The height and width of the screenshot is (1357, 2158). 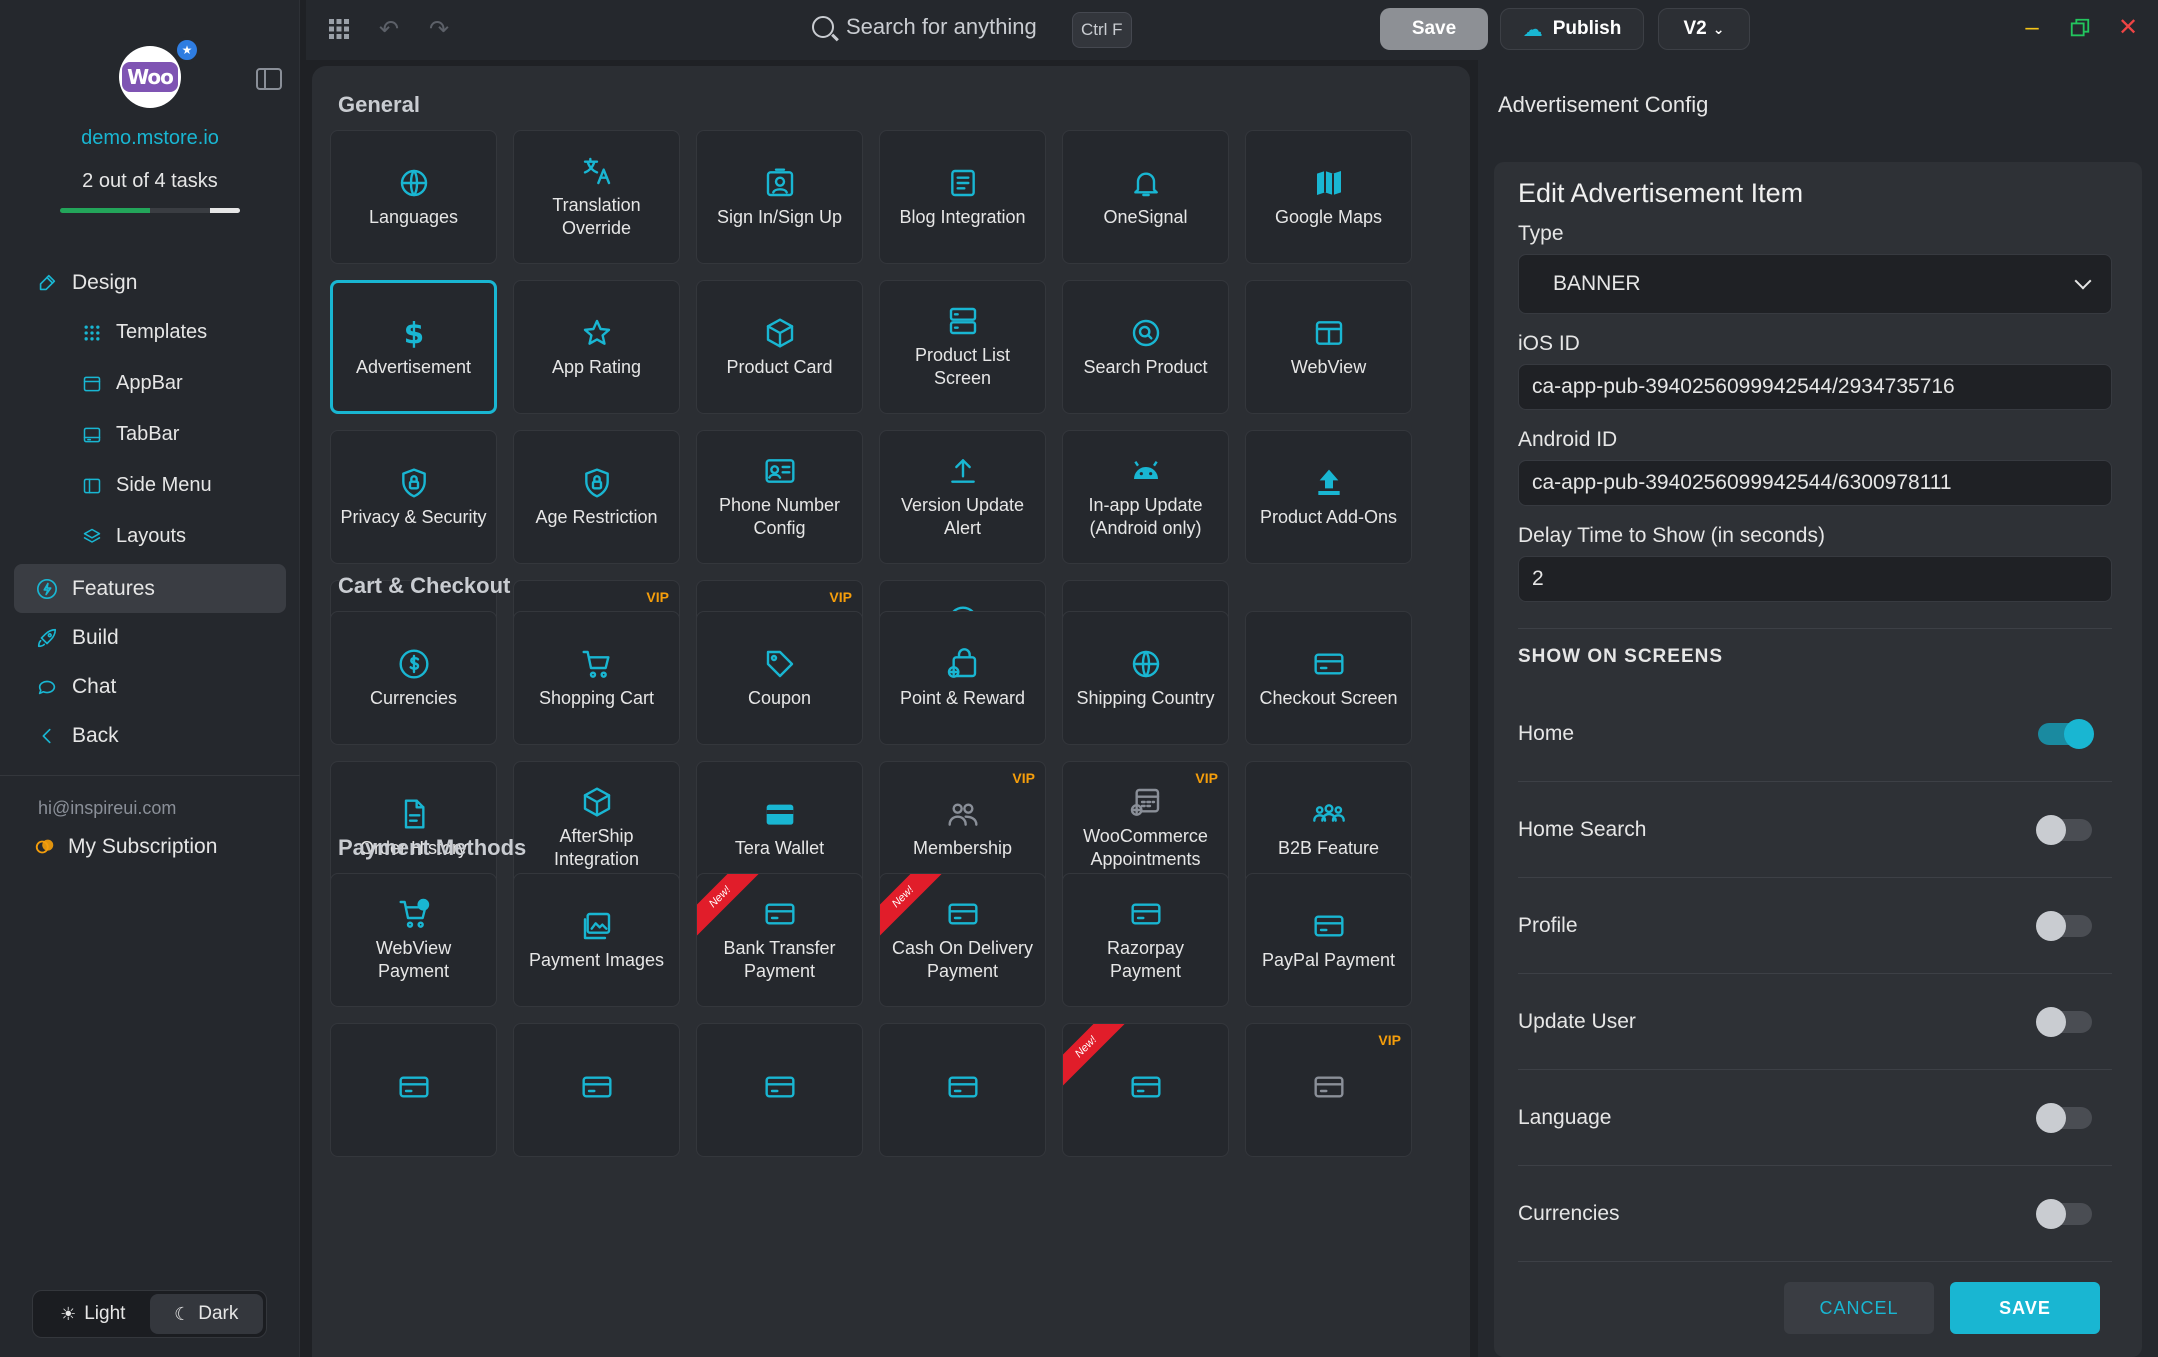 I want to click on feature-tile-product-list-screen: Product List Screen, so click(x=962, y=347).